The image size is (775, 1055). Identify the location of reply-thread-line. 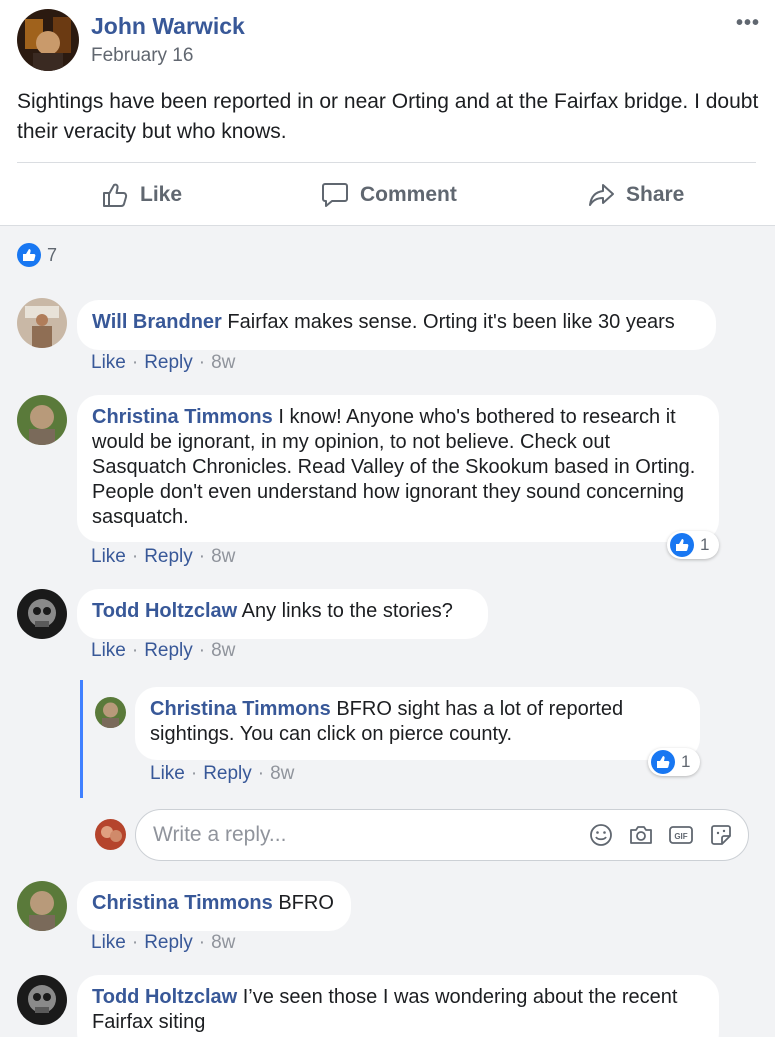
(81, 739).